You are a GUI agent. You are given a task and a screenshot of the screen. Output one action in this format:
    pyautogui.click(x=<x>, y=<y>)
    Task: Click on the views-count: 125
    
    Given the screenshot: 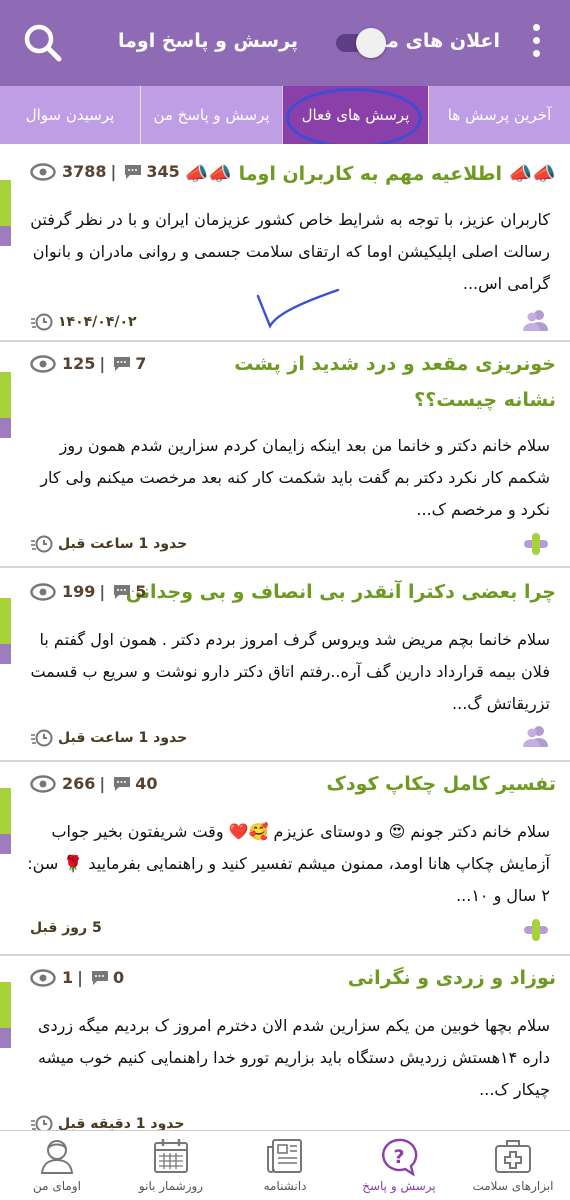 What is the action you would take?
    pyautogui.click(x=79, y=363)
    